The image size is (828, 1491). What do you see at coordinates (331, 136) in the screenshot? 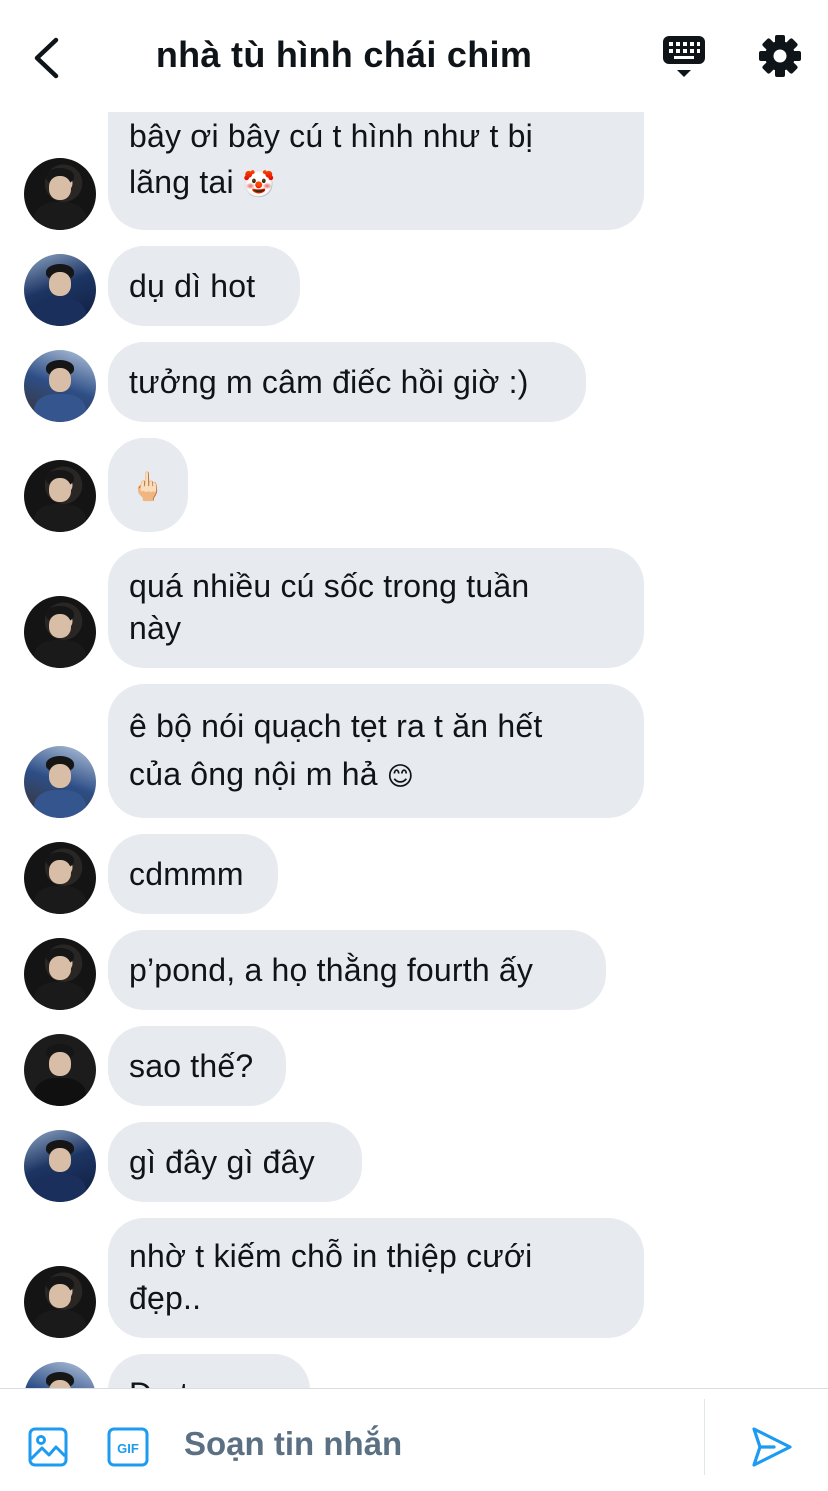
I see `message-text: bây ơi bây cú t hình như t bị` at bounding box center [331, 136].